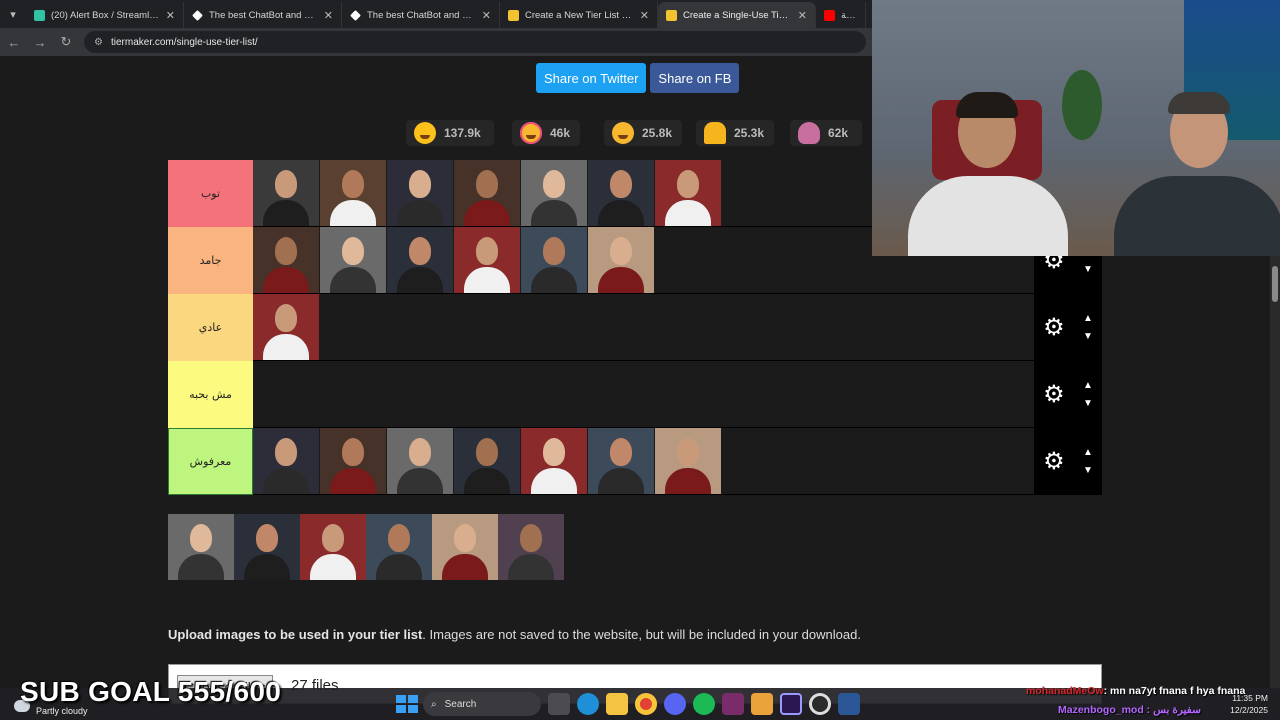 Image resolution: width=1280 pixels, height=720 pixels. I want to click on reaction-poop: 62k, so click(826, 133).